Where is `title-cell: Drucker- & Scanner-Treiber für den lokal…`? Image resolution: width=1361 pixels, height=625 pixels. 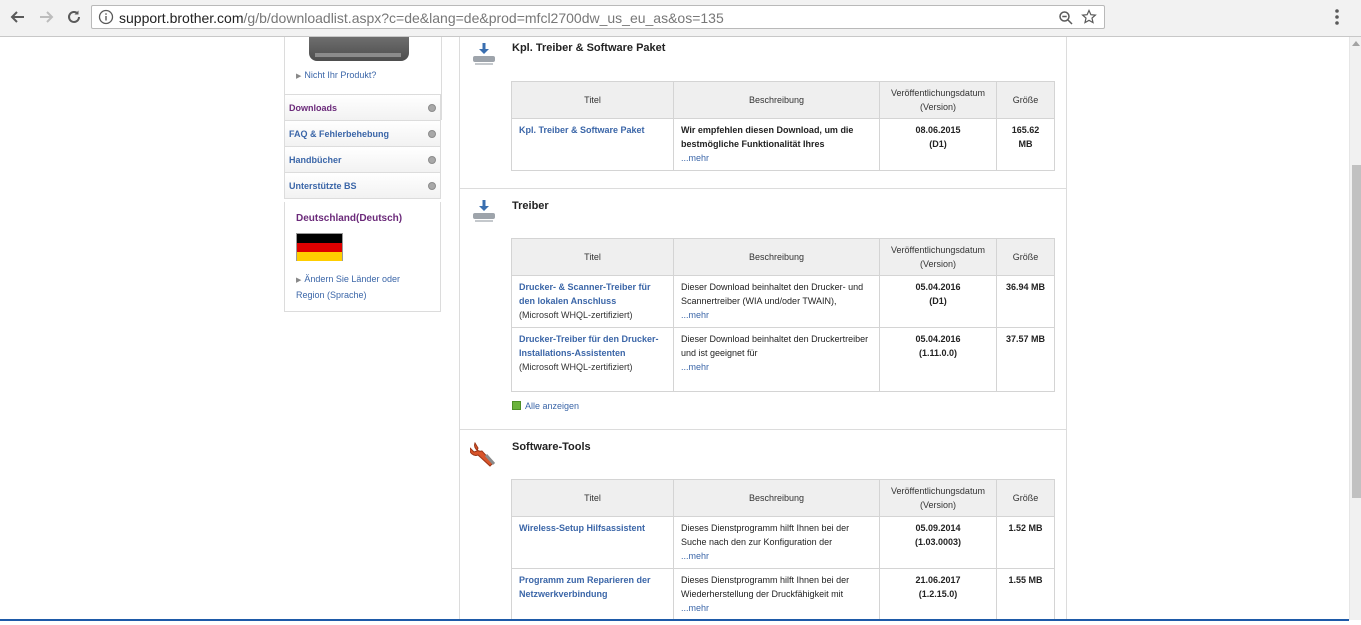
title-cell: Drucker- & Scanner-Treiber für den lokal… is located at coordinates (592, 301).